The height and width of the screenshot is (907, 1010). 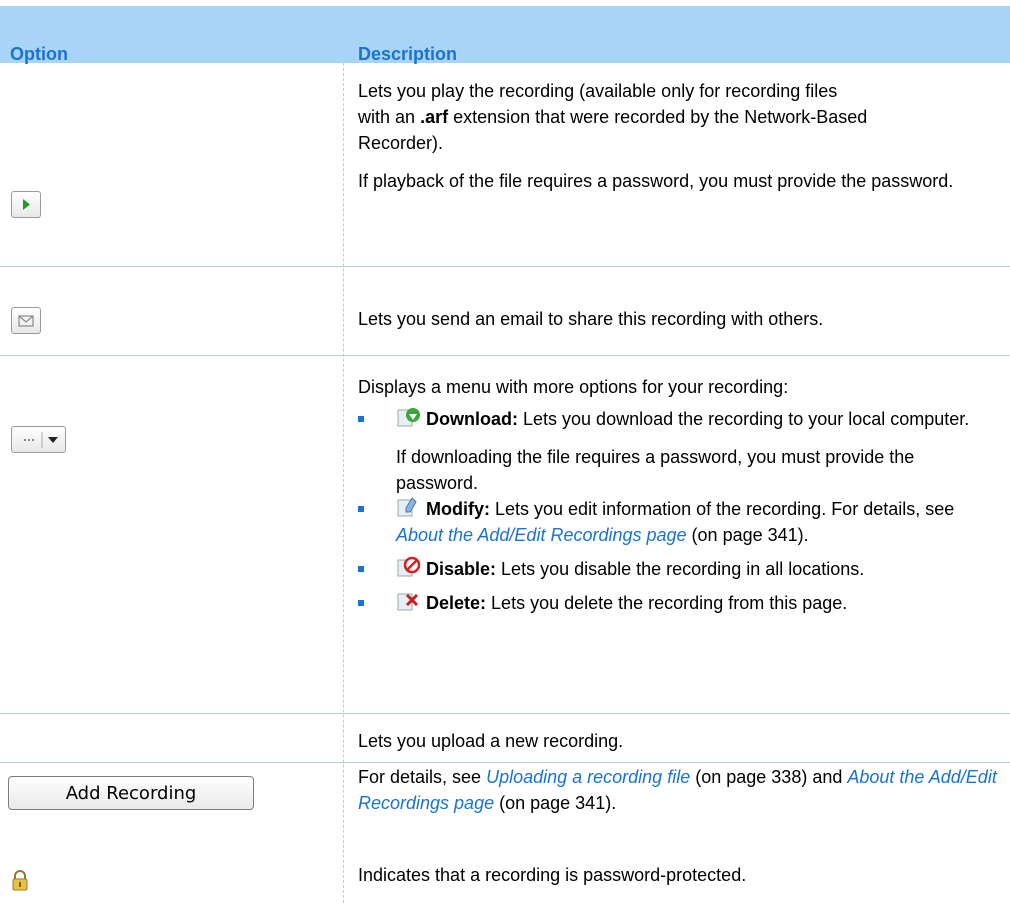 I want to click on column-divider, so click(x=344, y=483).